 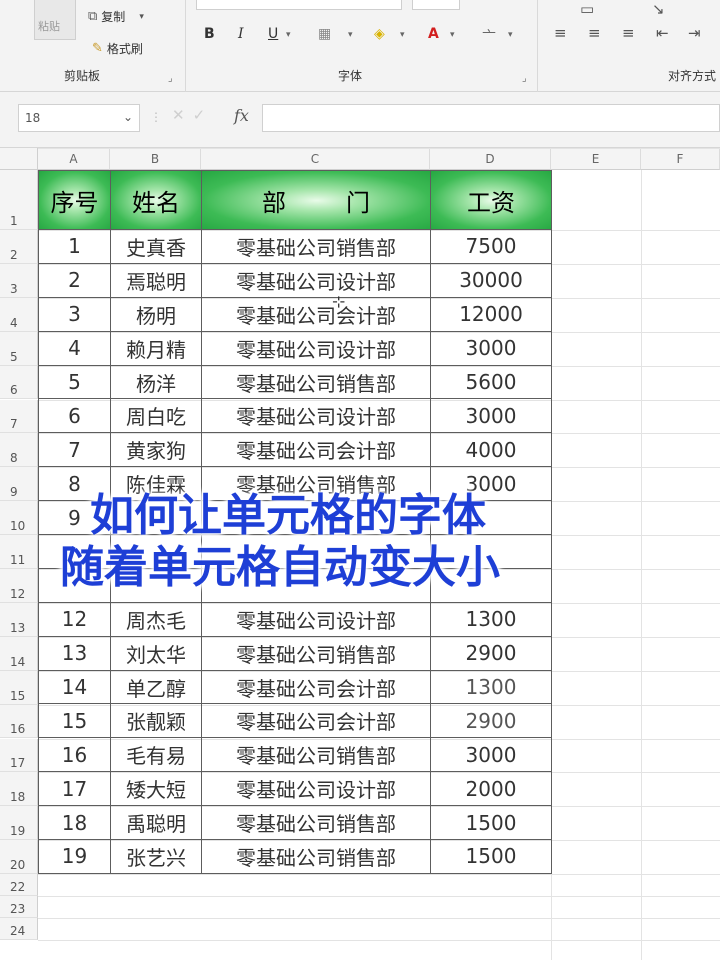 I want to click on top-align-icon: ▭, so click(x=587, y=9).